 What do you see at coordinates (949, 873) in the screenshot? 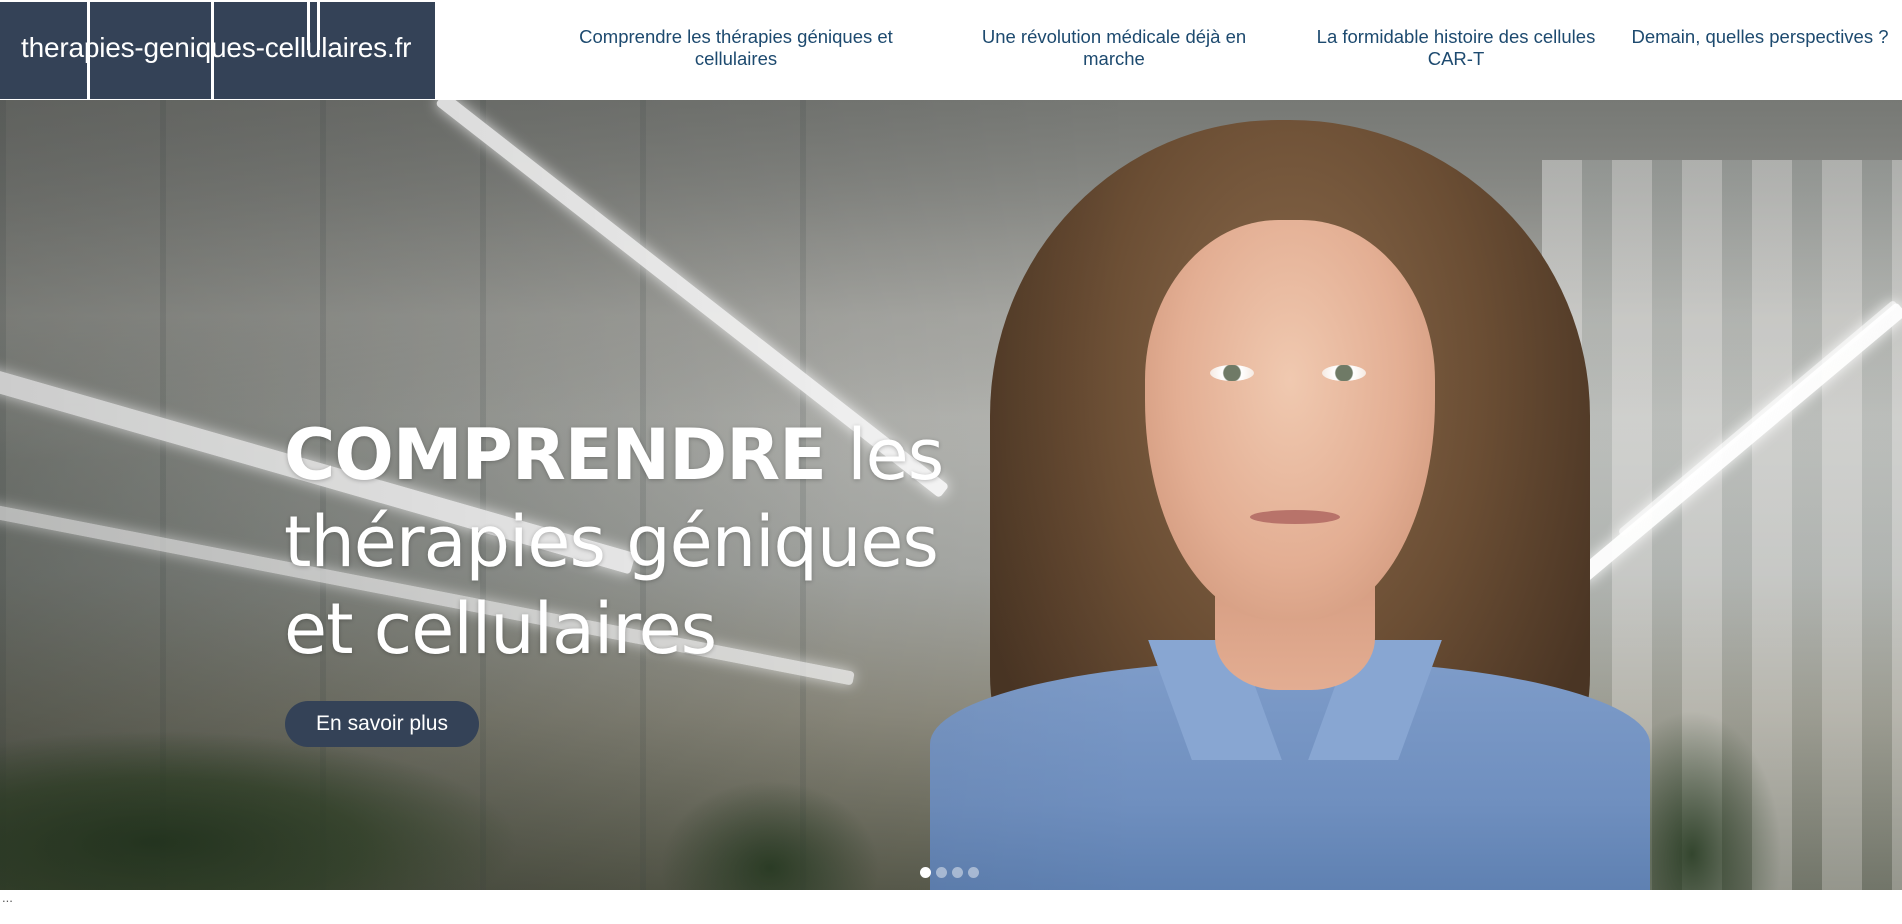
I see `carousel-dots` at bounding box center [949, 873].